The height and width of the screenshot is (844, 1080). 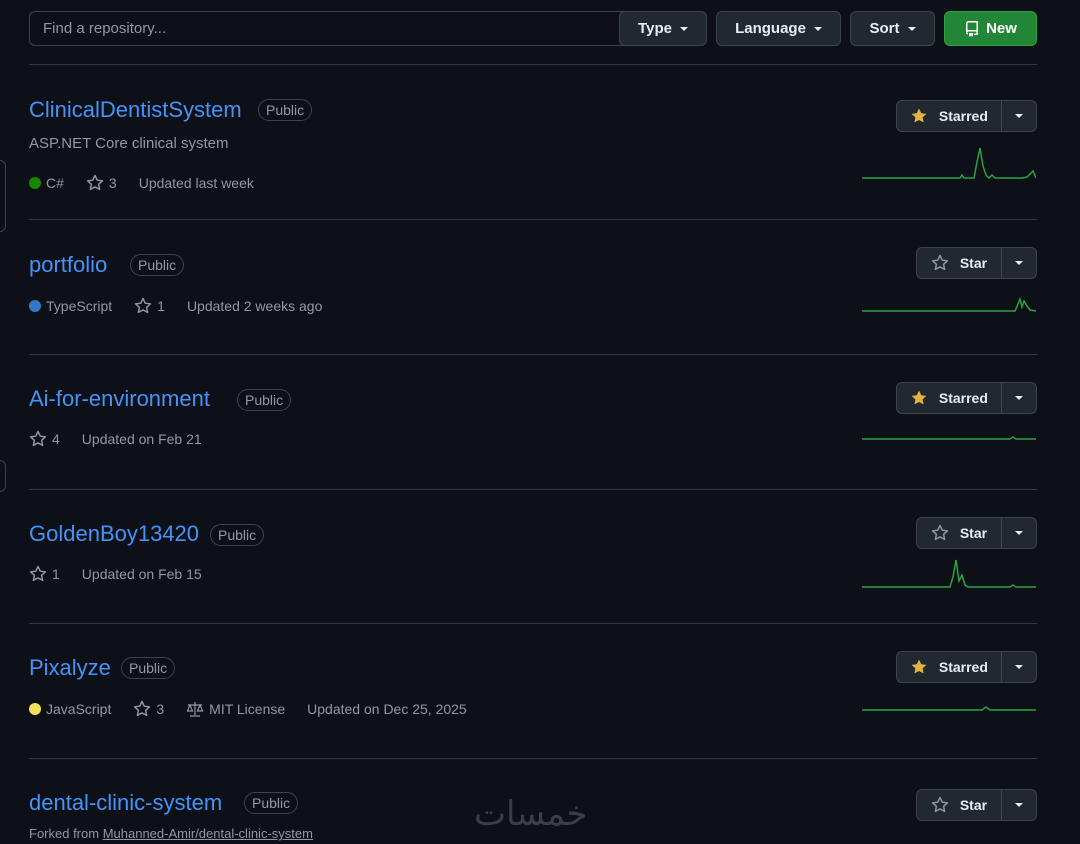 I want to click on language-item: TypeScript, so click(x=70, y=306).